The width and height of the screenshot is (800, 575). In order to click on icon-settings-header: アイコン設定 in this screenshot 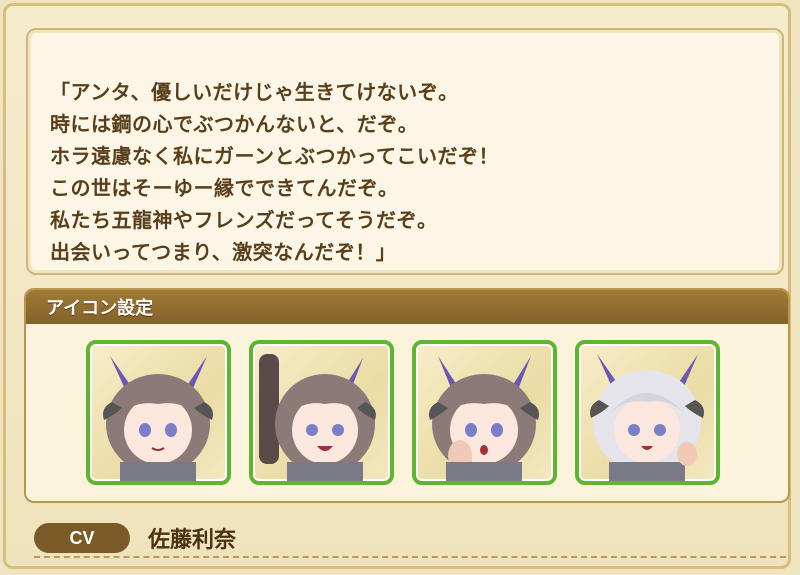, I will do `click(407, 307)`.